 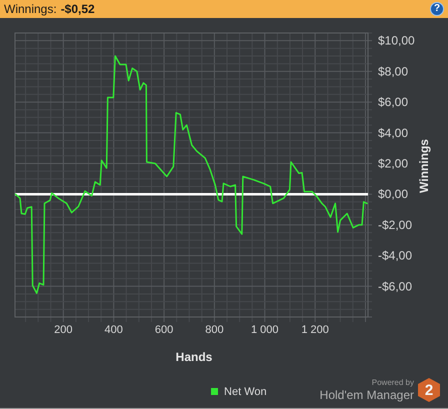 What do you see at coordinates (113, 330) in the screenshot?
I see `x-tick-label: 400` at bounding box center [113, 330].